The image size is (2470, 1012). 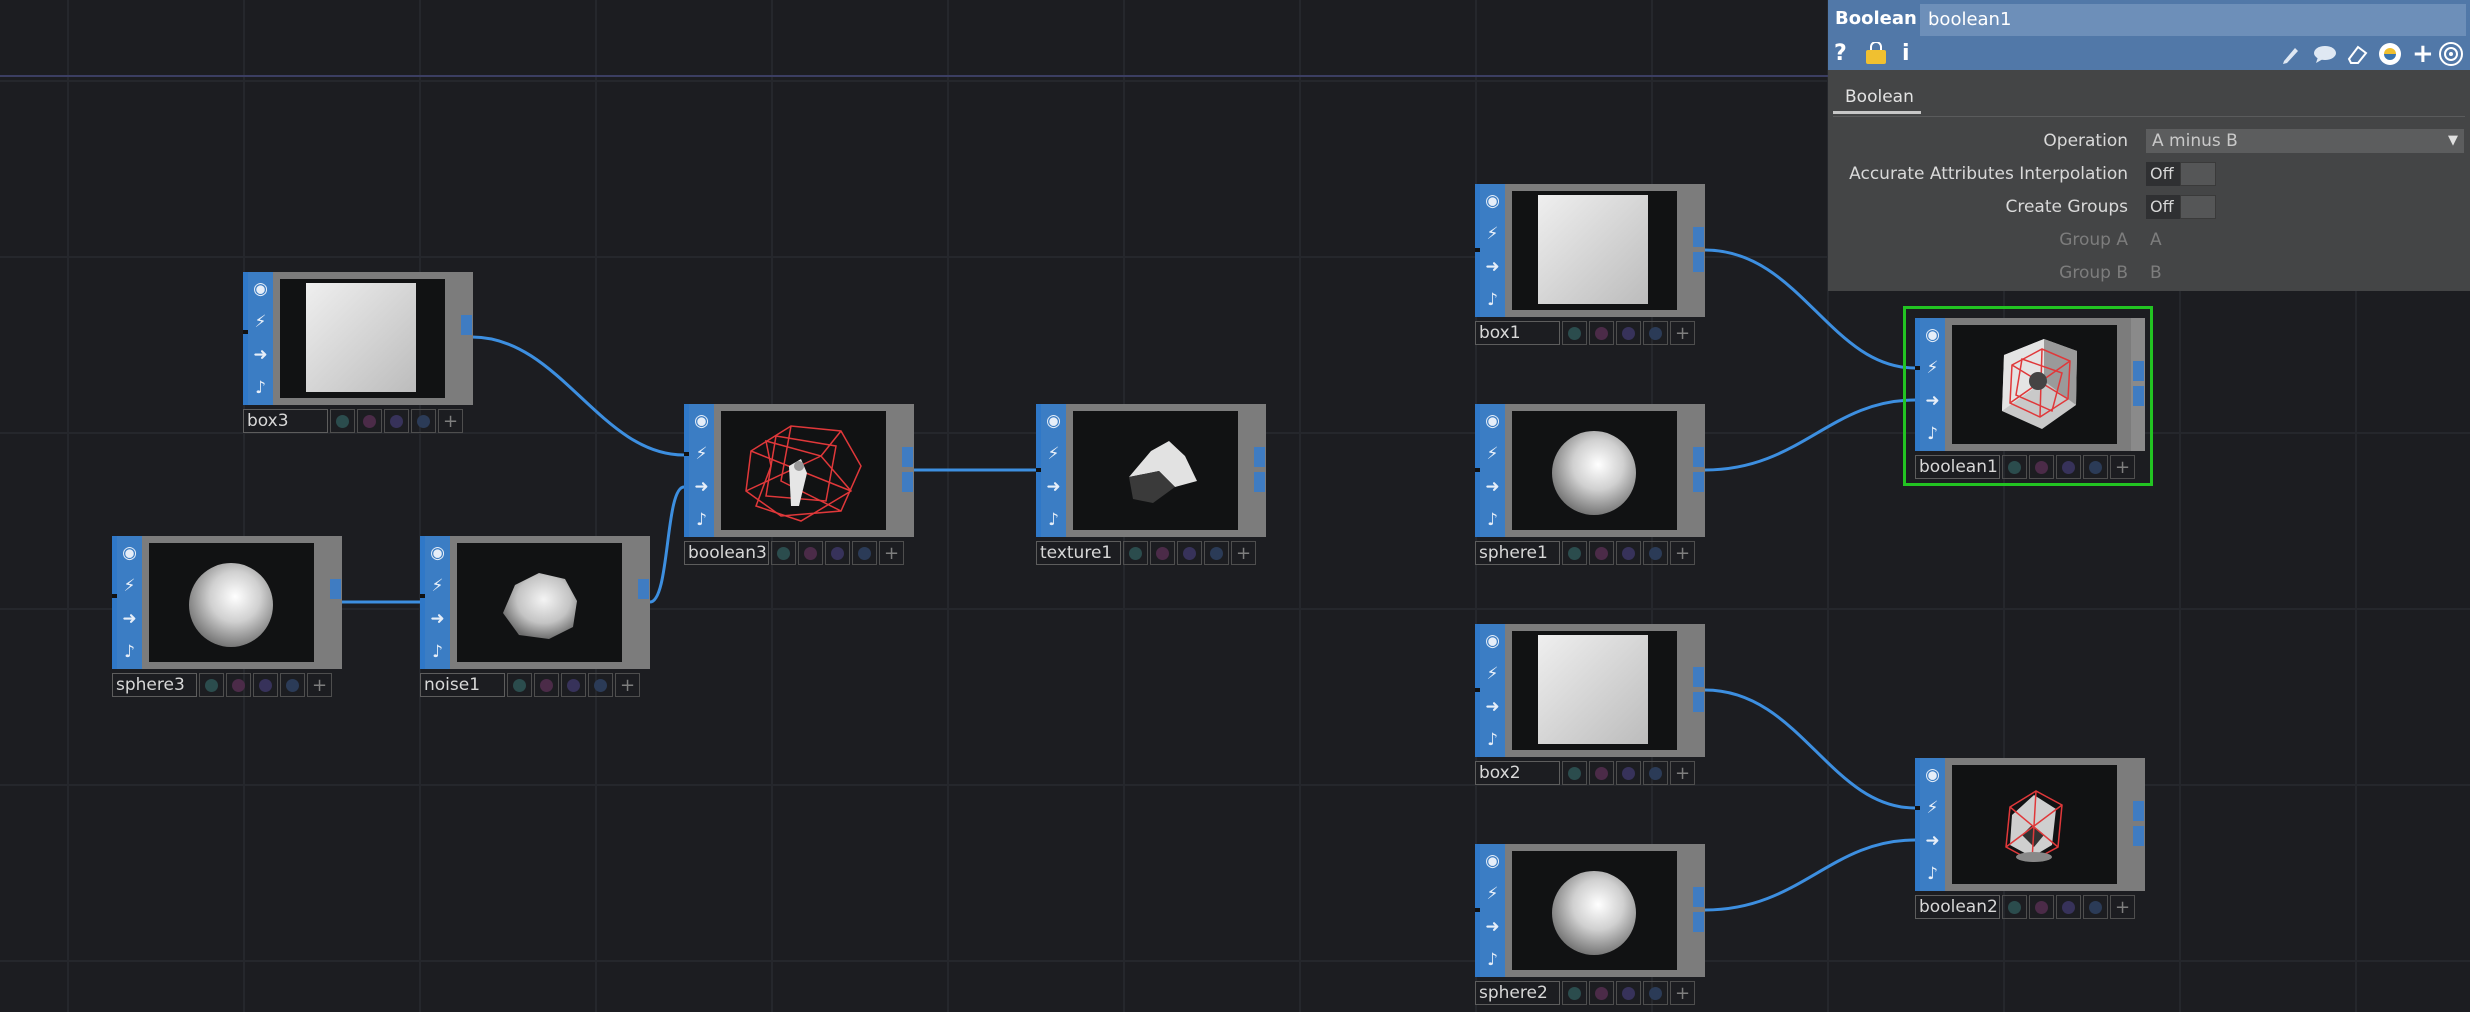 I want to click on node-texture1: ◉ ⚡ ➜ ♪ texture1 +, so click(x=1151, y=484).